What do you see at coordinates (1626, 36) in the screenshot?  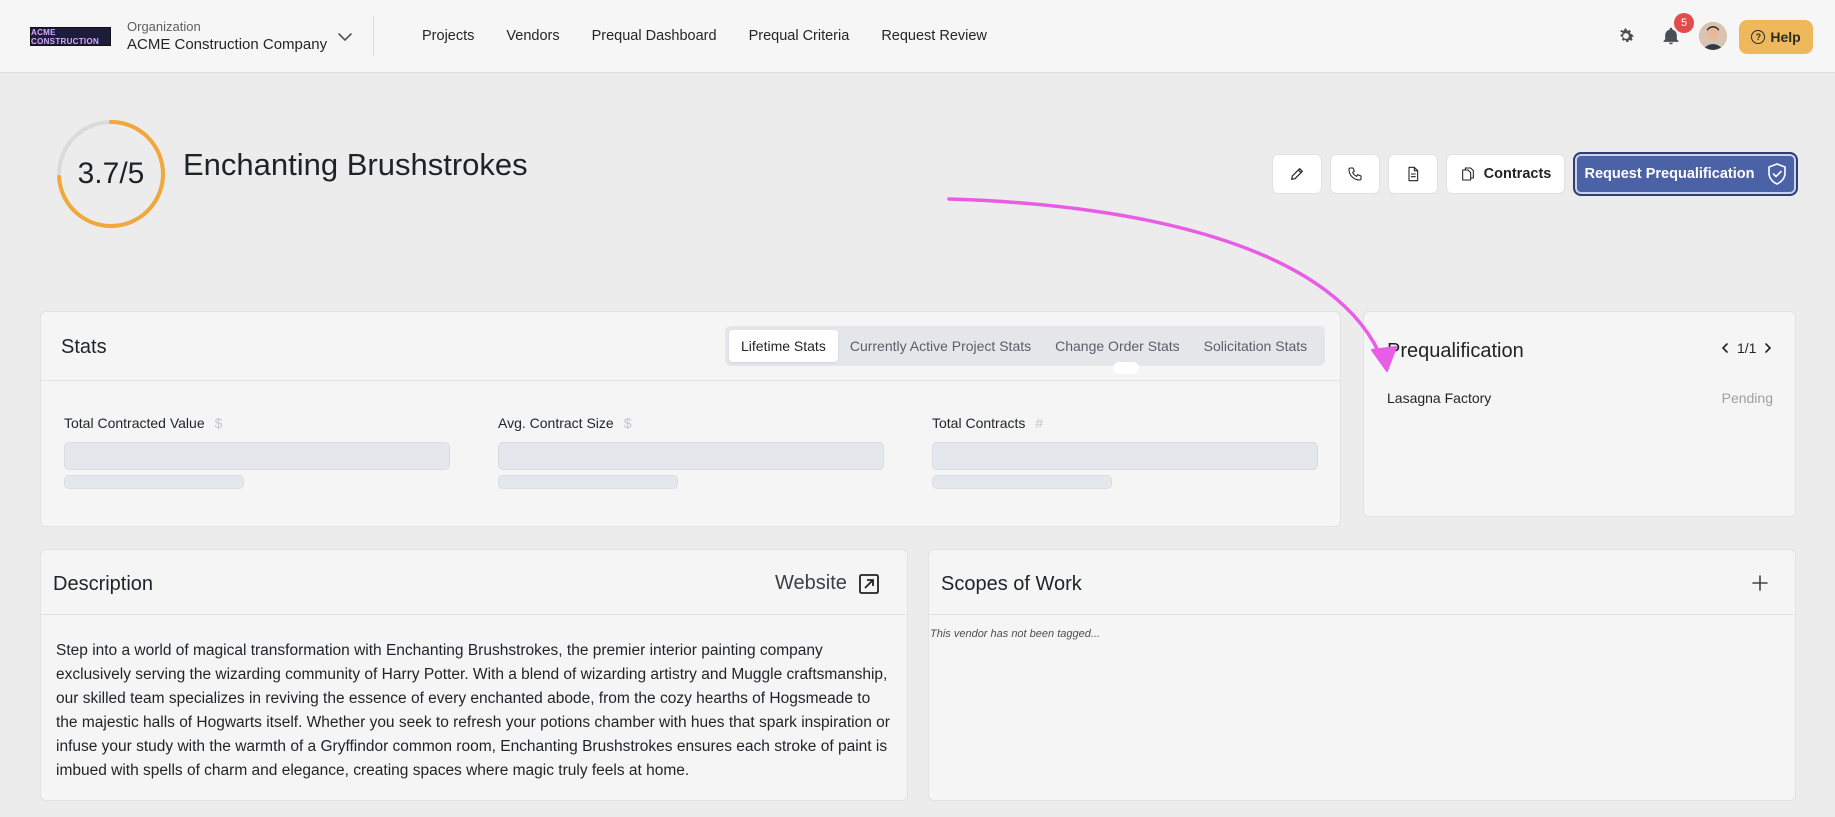 I see `gear-icon` at bounding box center [1626, 36].